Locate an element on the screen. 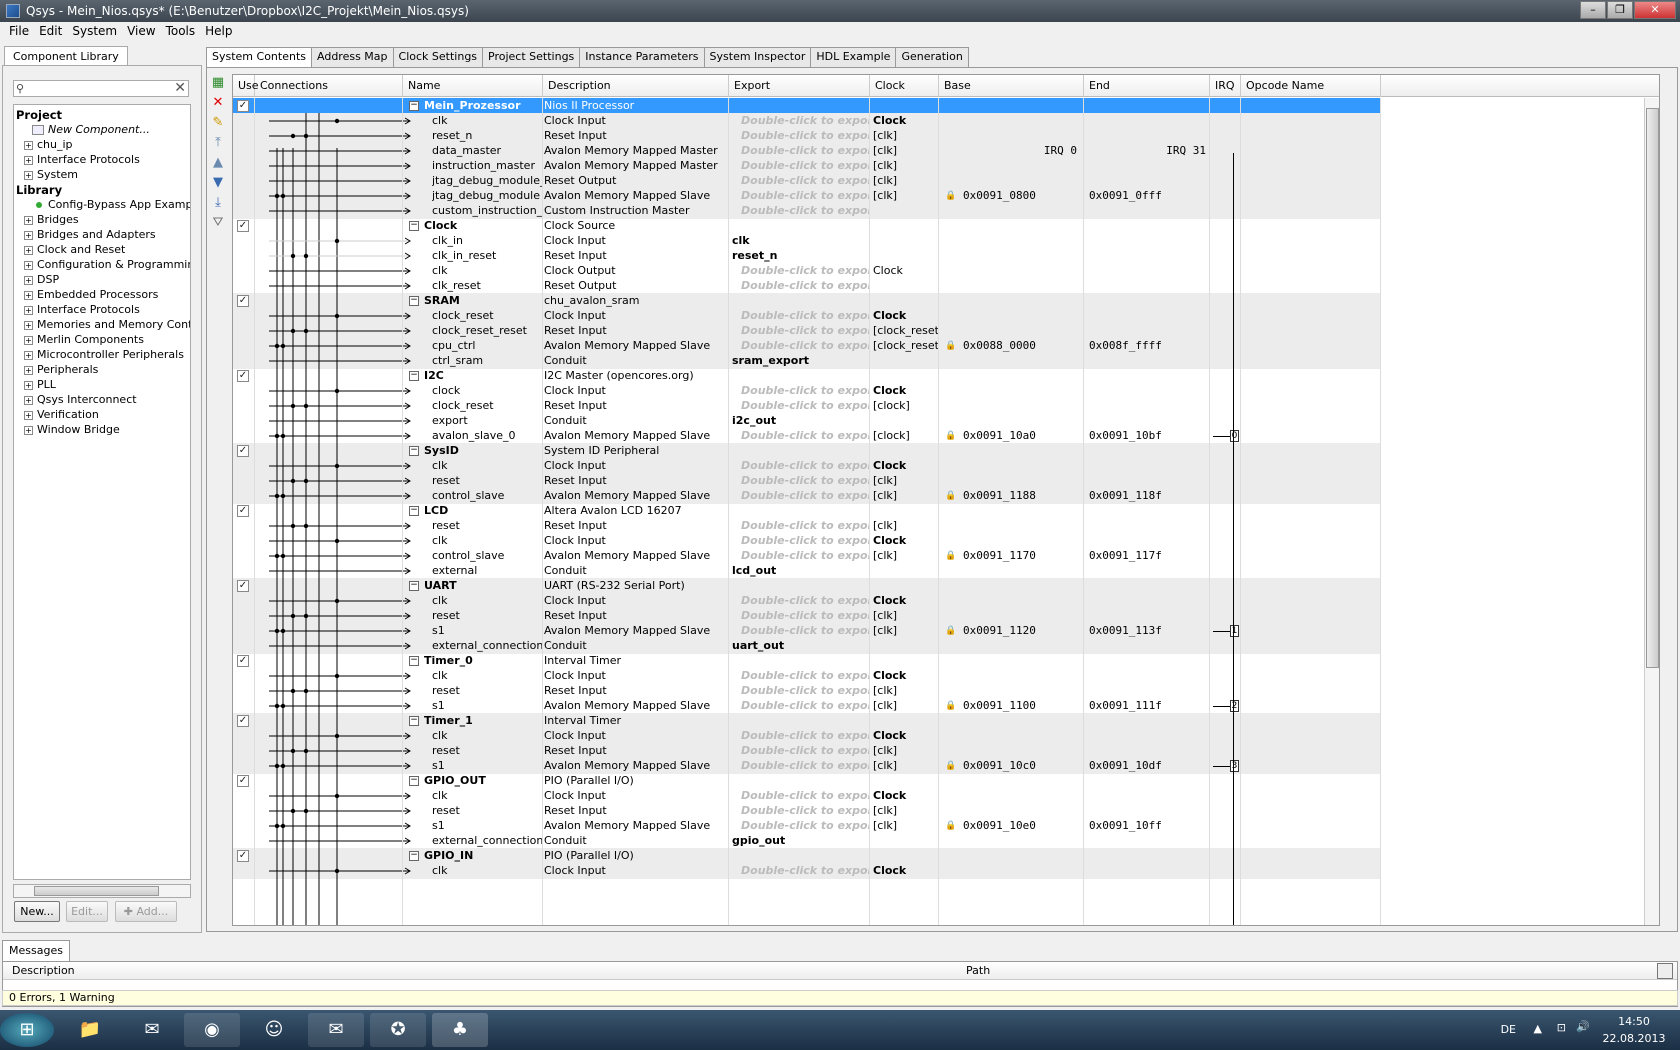  column-header-base: Base is located at coordinates (1011, 86).